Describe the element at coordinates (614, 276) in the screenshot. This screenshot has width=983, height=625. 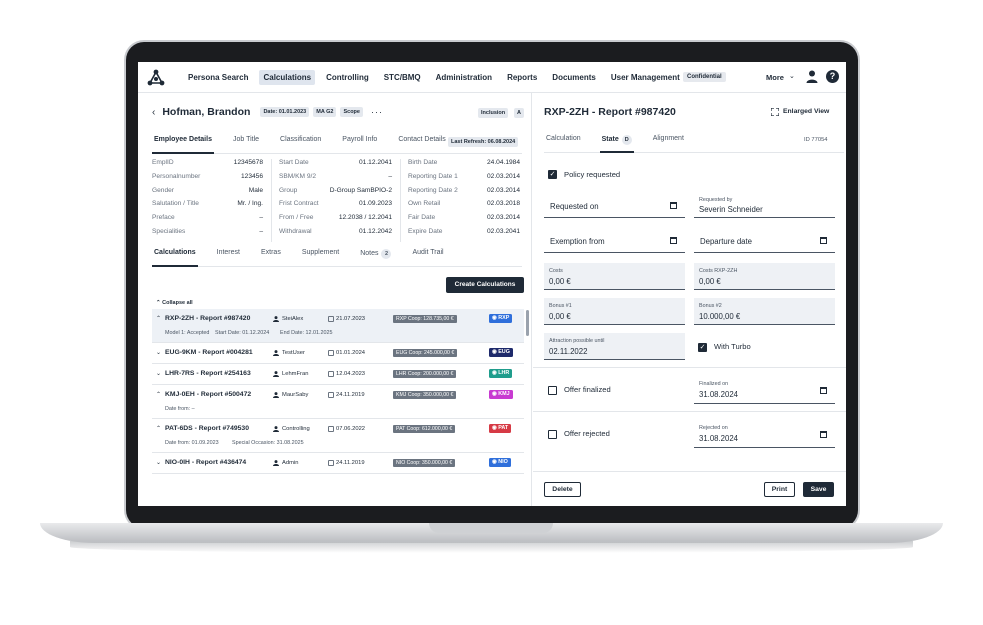
I see `costs-field: Costs 0,00 €` at that location.